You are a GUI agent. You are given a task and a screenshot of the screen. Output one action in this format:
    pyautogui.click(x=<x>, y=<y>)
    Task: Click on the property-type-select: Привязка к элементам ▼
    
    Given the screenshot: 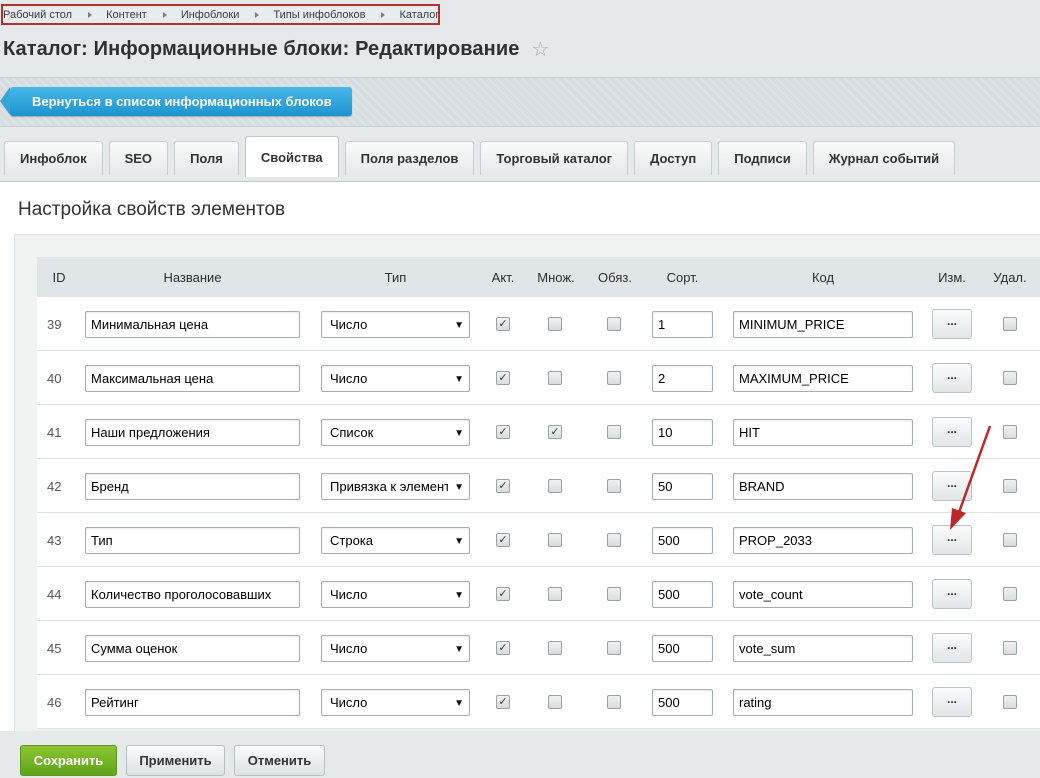 What is the action you would take?
    pyautogui.click(x=395, y=486)
    